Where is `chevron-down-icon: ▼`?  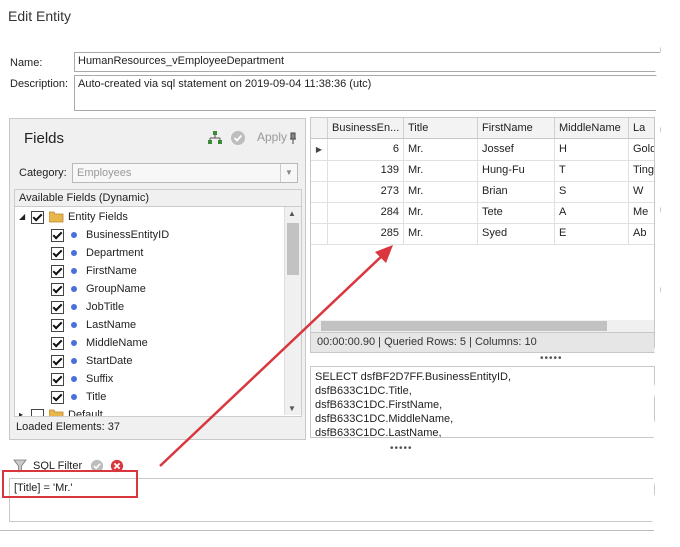
chevron-down-icon: ▼ is located at coordinates (288, 173).